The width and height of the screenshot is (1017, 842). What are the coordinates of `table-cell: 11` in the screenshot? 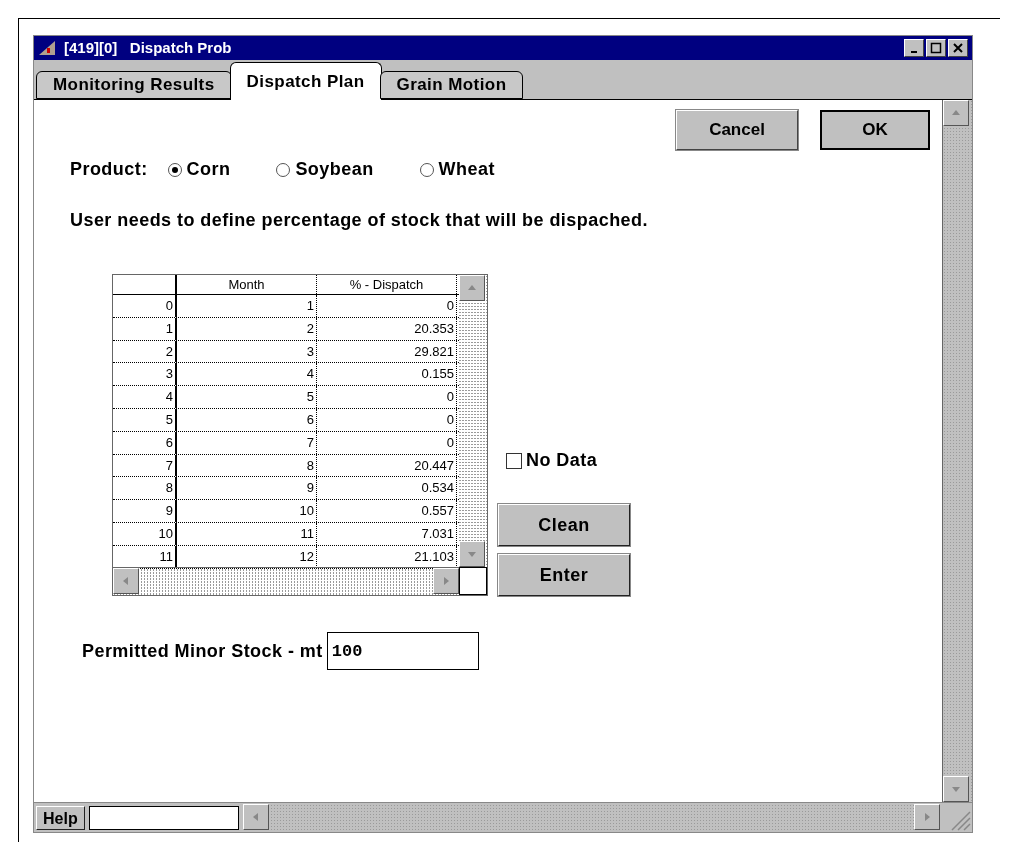 It's located at (247, 533).